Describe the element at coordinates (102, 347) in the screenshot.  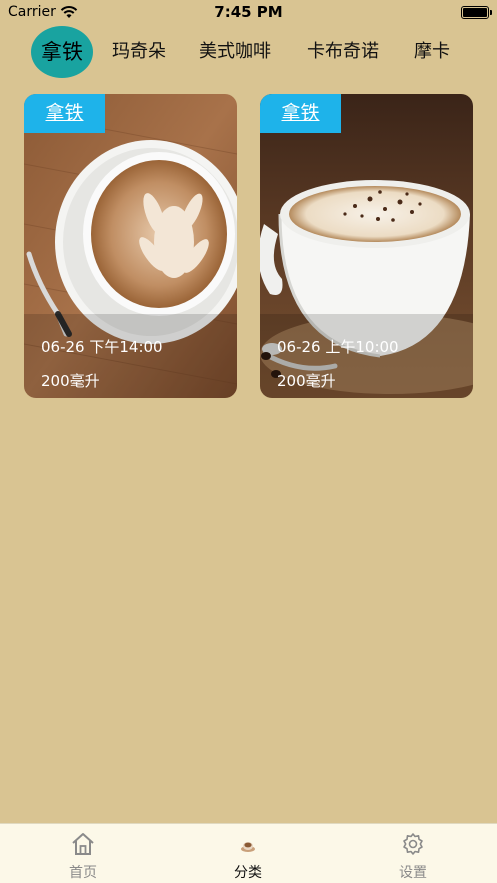
I see `card-time: 06-26 下午14:00` at that location.